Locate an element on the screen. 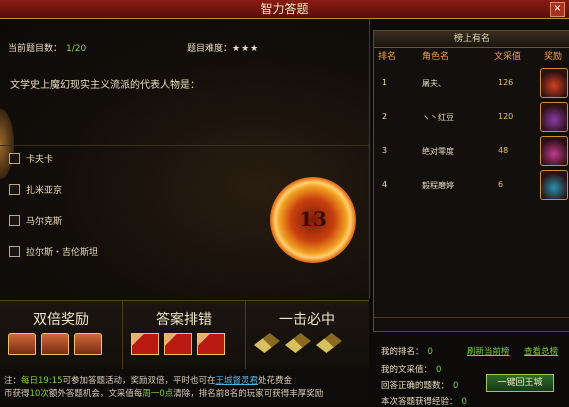 The width and height of the screenshot is (569, 407). notice-text: 可参加答题活动，奖励双倍，平时也可在 is located at coordinates (139, 381).